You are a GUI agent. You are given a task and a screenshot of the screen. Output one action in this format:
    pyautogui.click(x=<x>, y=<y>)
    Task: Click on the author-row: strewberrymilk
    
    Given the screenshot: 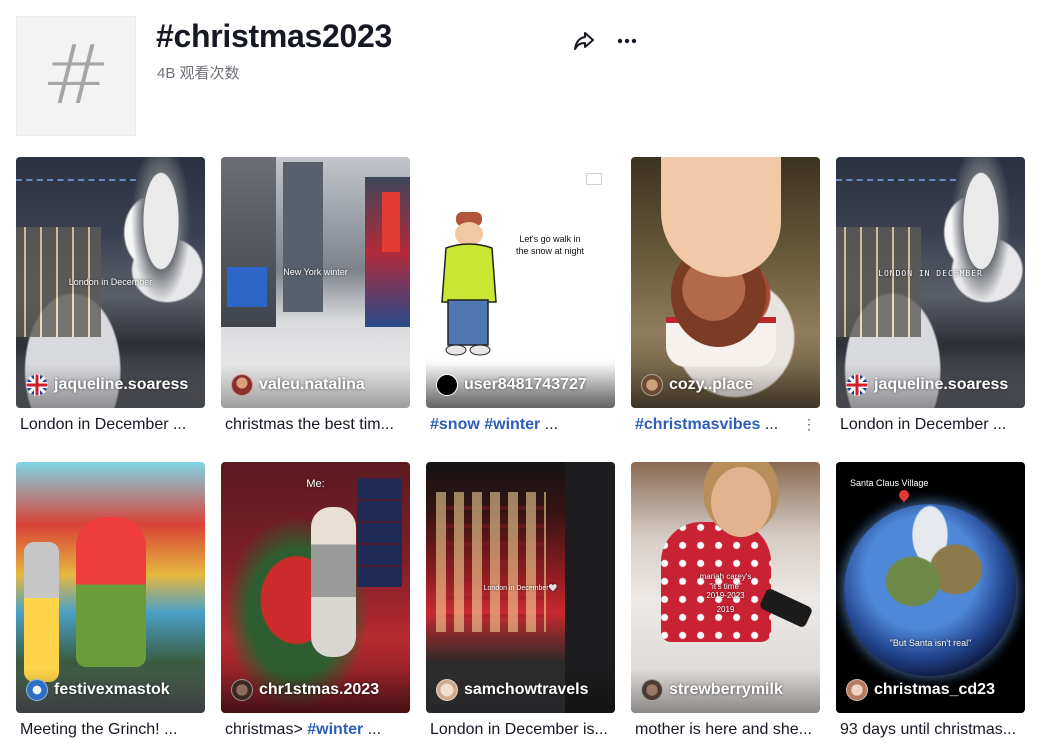 What is the action you would take?
    pyautogui.click(x=725, y=691)
    